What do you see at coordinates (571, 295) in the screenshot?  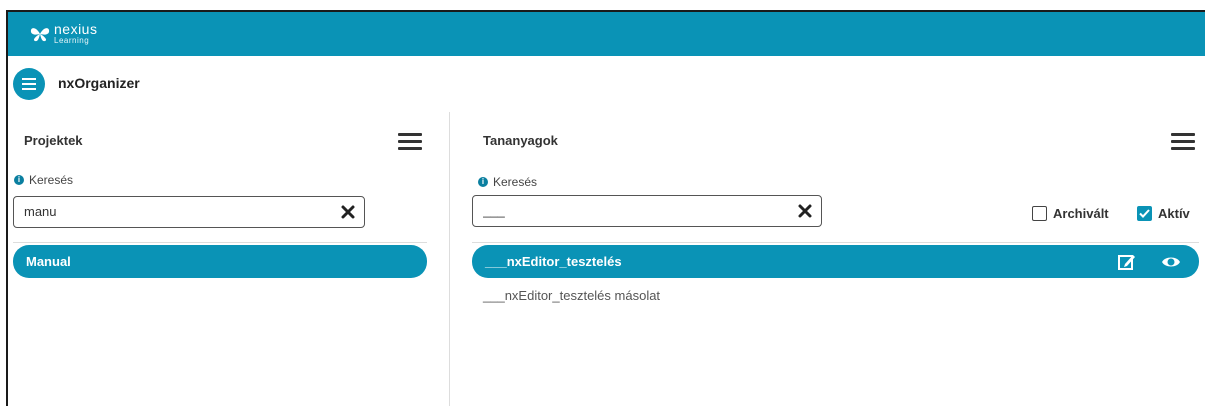 I see `material-item: ___nxEditor_tesztelés másolat` at bounding box center [571, 295].